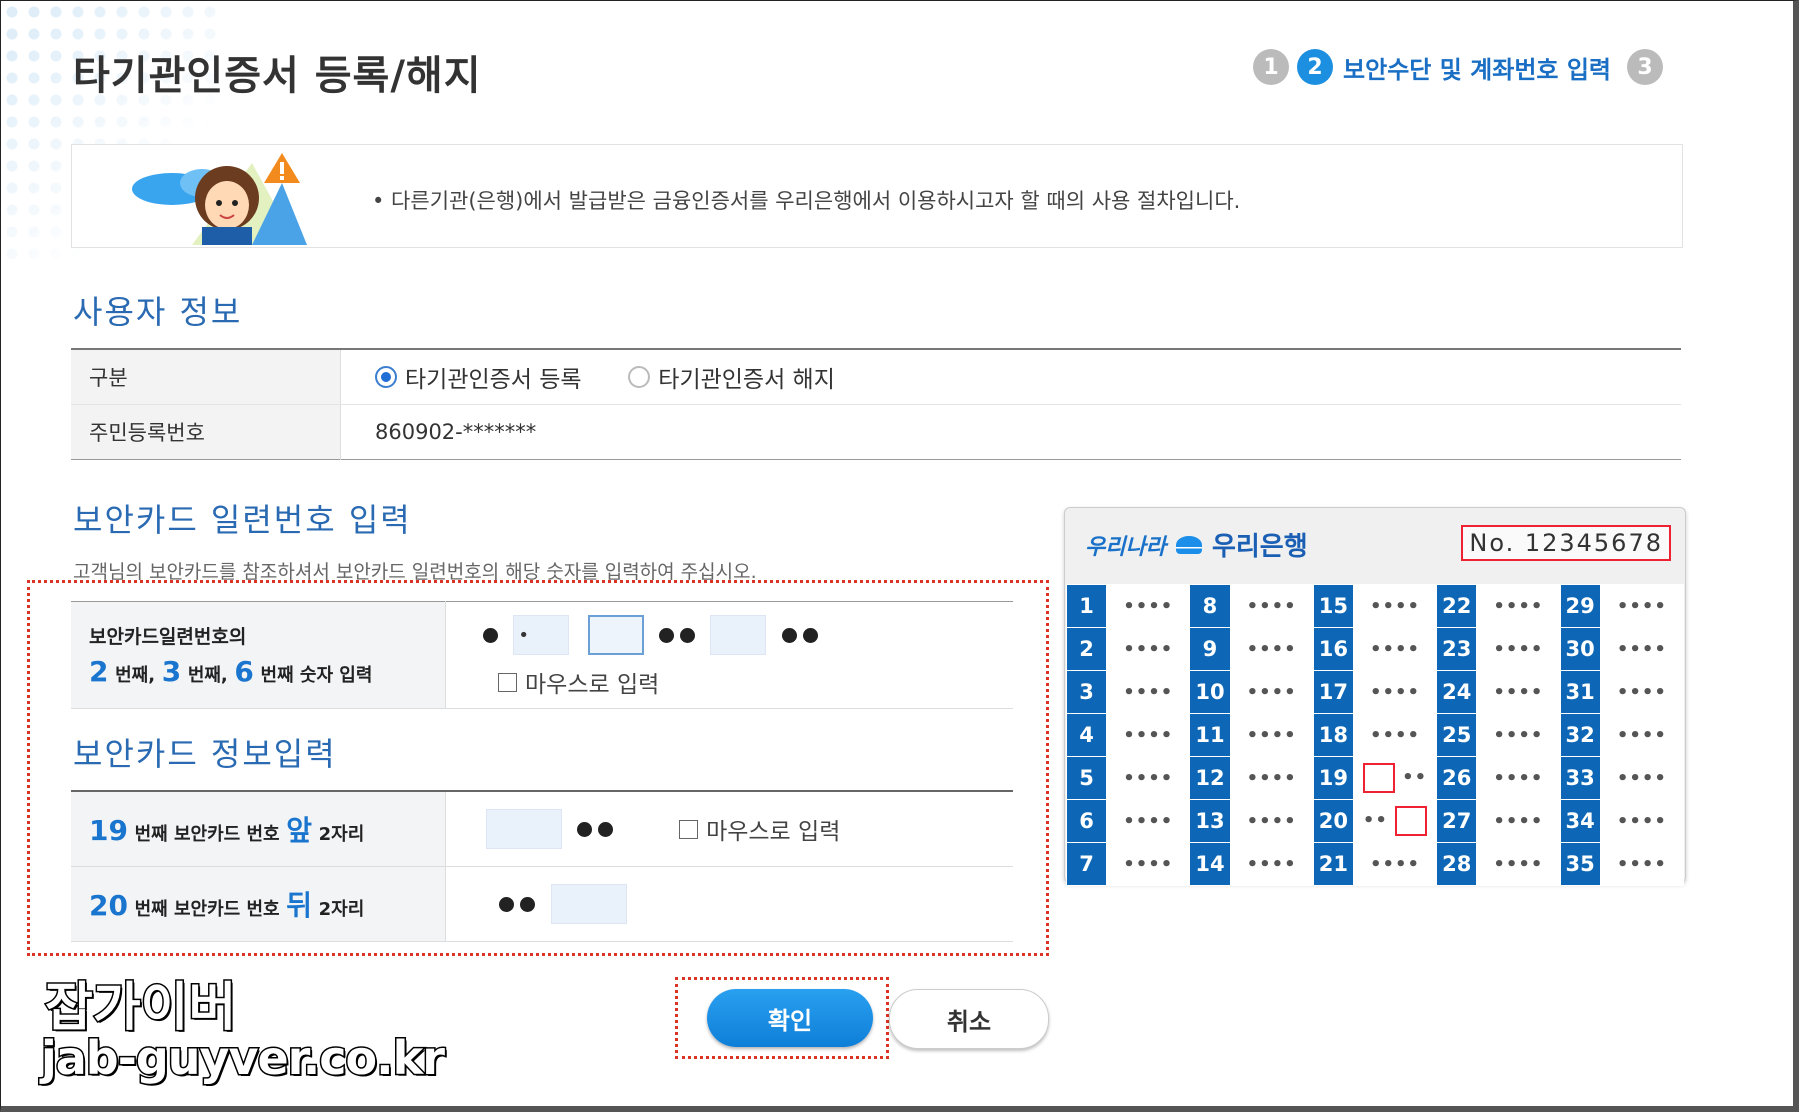  Describe the element at coordinates (729, 904) in the screenshot. I see `card-row2-input-cell` at that location.